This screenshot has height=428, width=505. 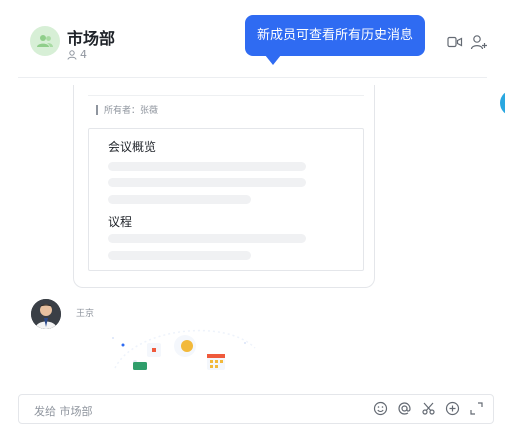 What do you see at coordinates (404, 408) in the screenshot?
I see `at-icon` at bounding box center [404, 408].